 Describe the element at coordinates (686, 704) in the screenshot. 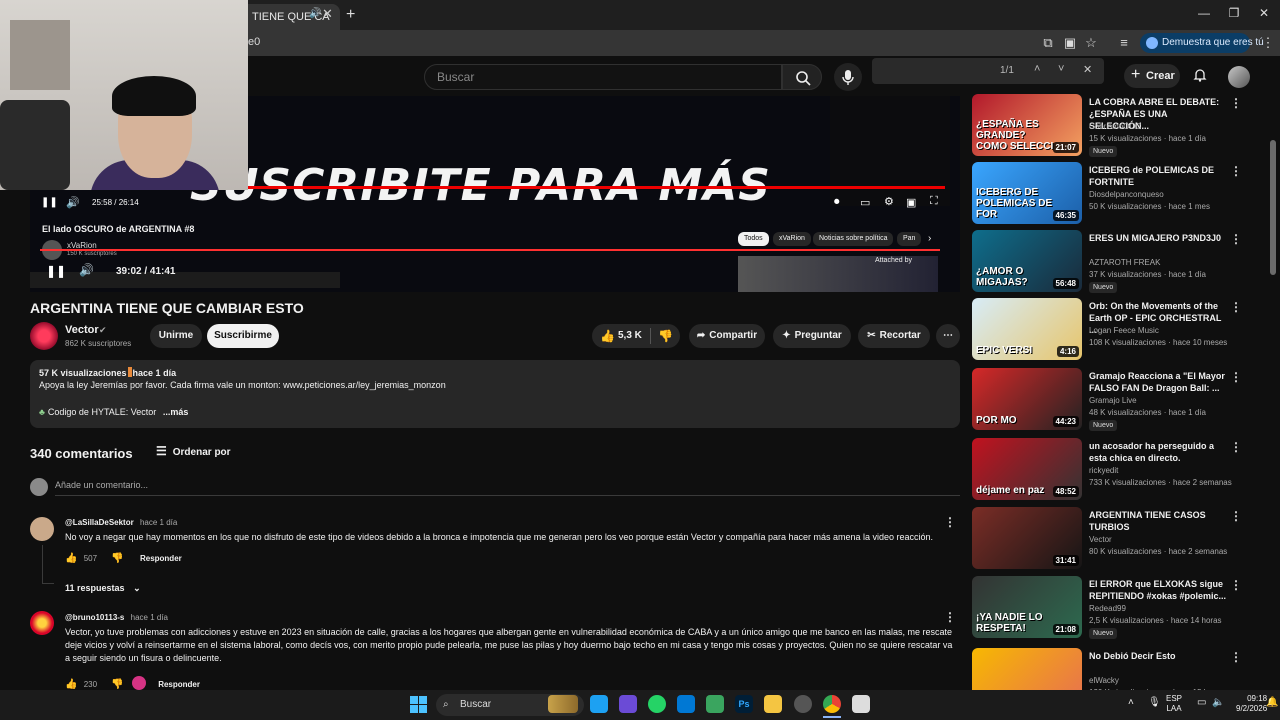

I see `vscode-icon` at that location.